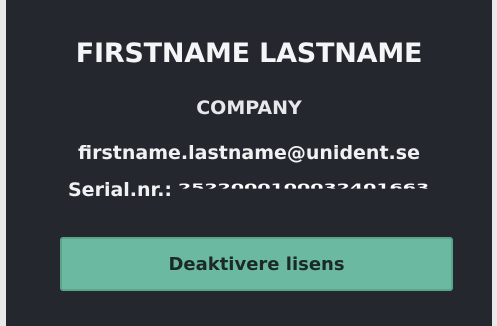 The image size is (497, 326). I want to click on user-email: firstname.lastname@unident.se, so click(249, 153).